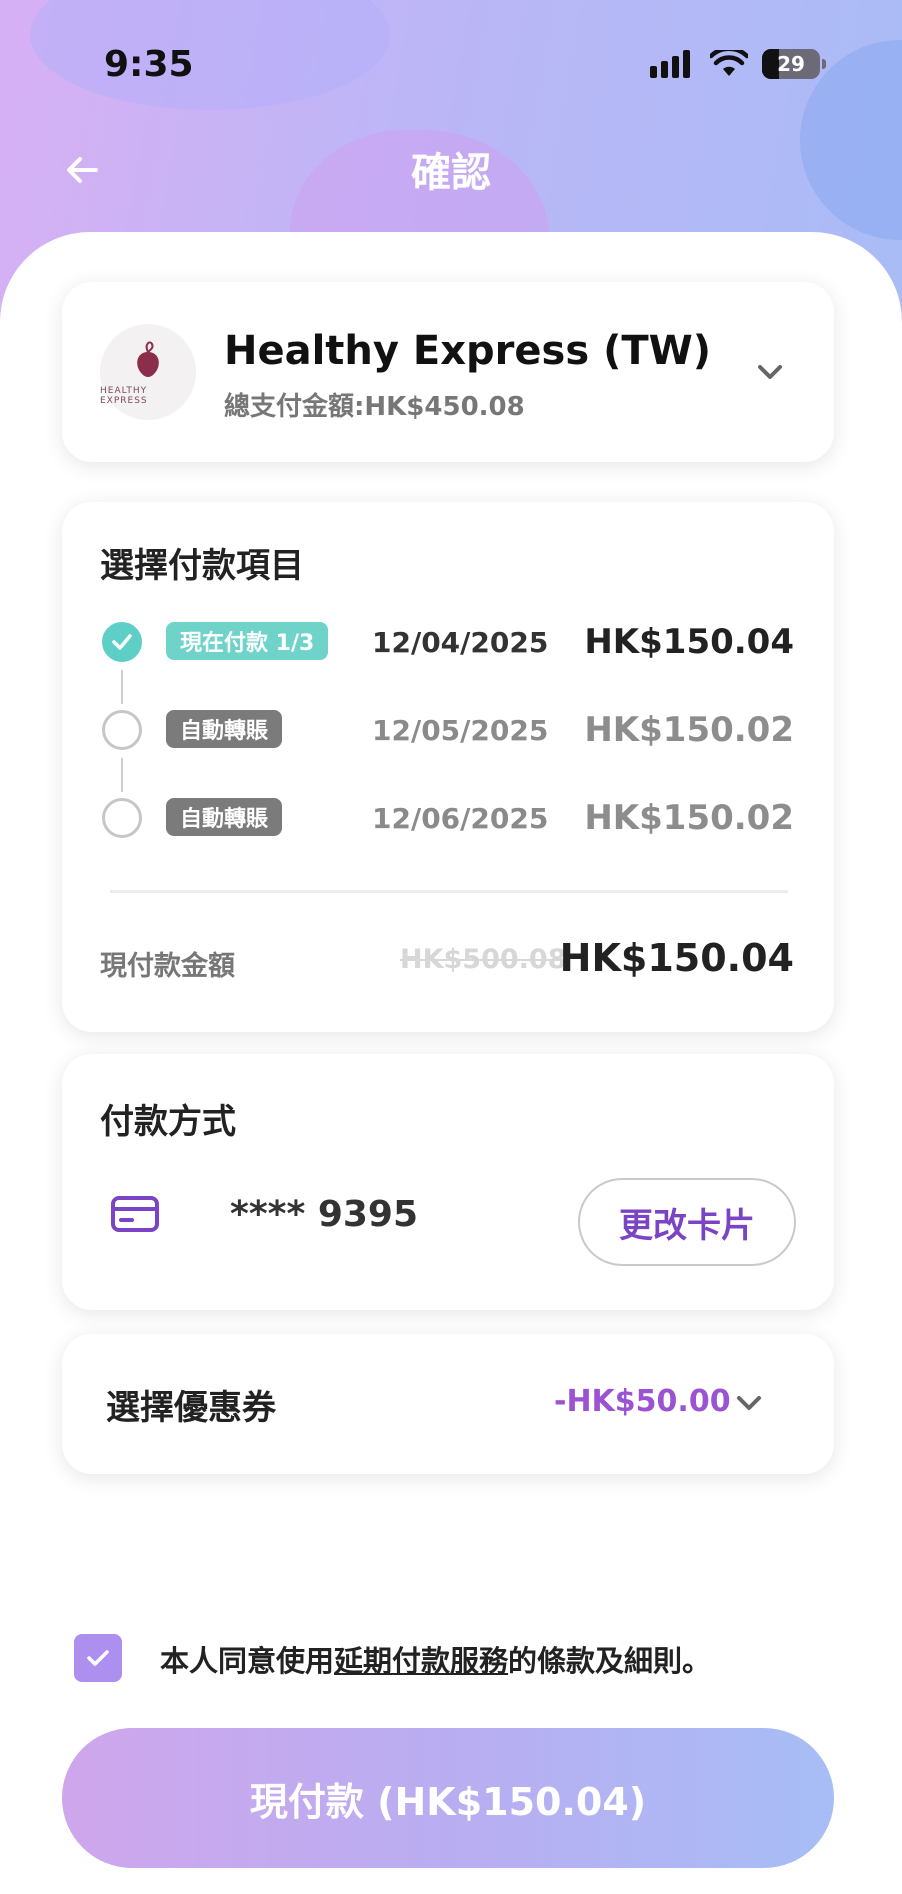 The width and height of the screenshot is (902, 1894). I want to click on agreement-prefix: 本人同意使用, so click(247, 1661).